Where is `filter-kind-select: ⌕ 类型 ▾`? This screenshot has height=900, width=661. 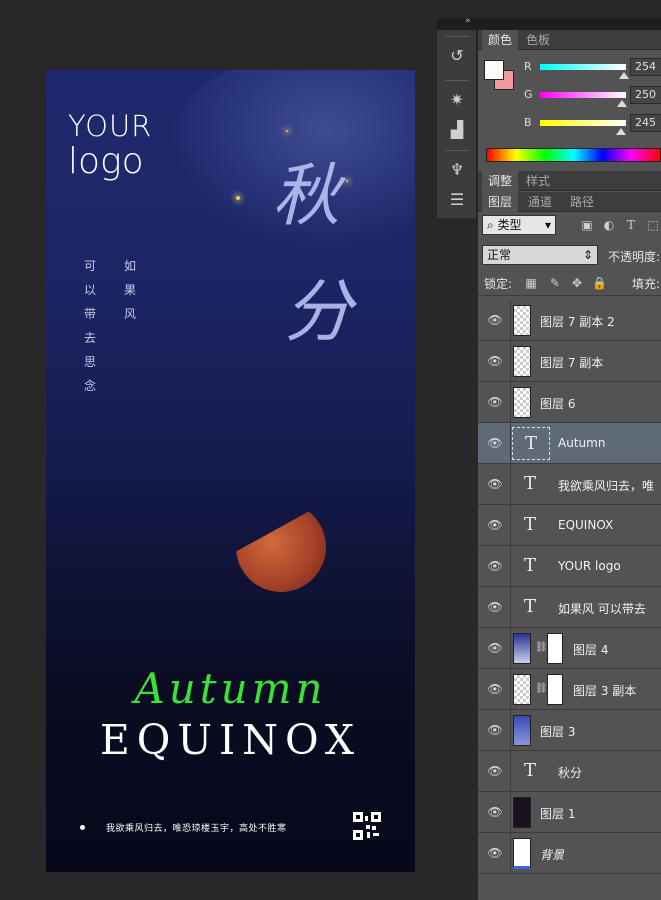 filter-kind-select: ⌕ 类型 ▾ is located at coordinates (519, 225).